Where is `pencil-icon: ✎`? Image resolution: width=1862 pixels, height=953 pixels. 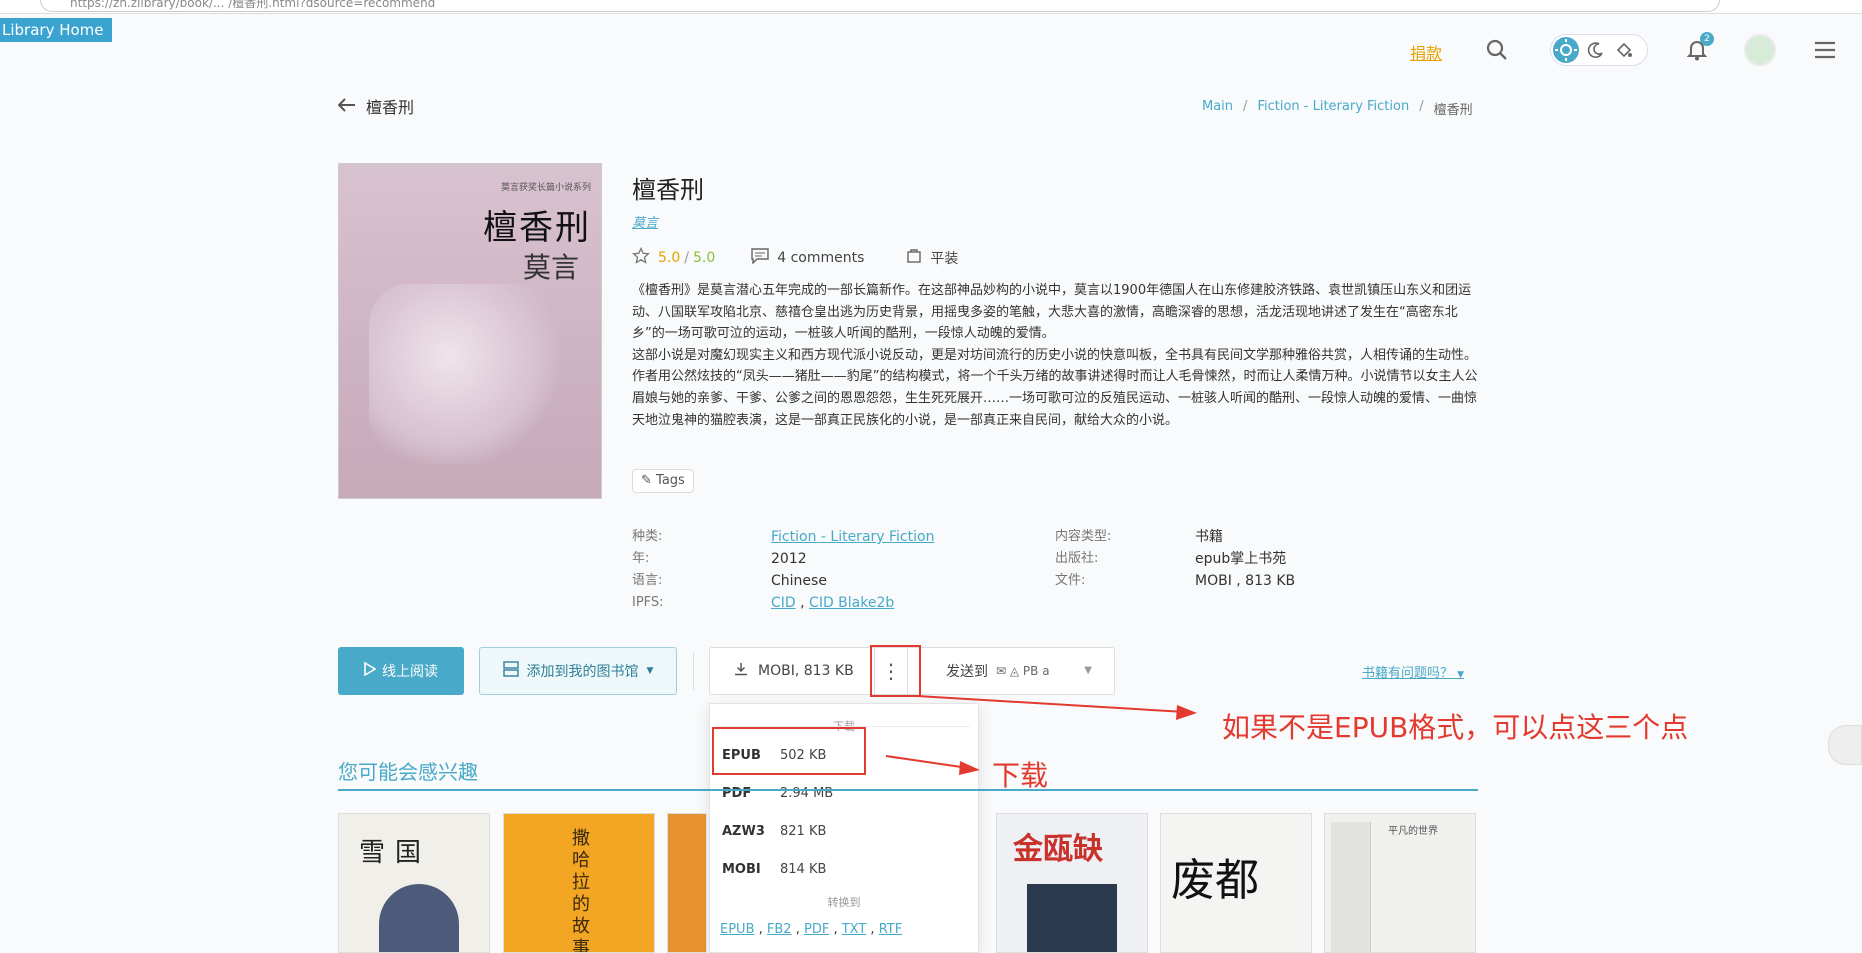 pencil-icon: ✎ is located at coordinates (646, 480).